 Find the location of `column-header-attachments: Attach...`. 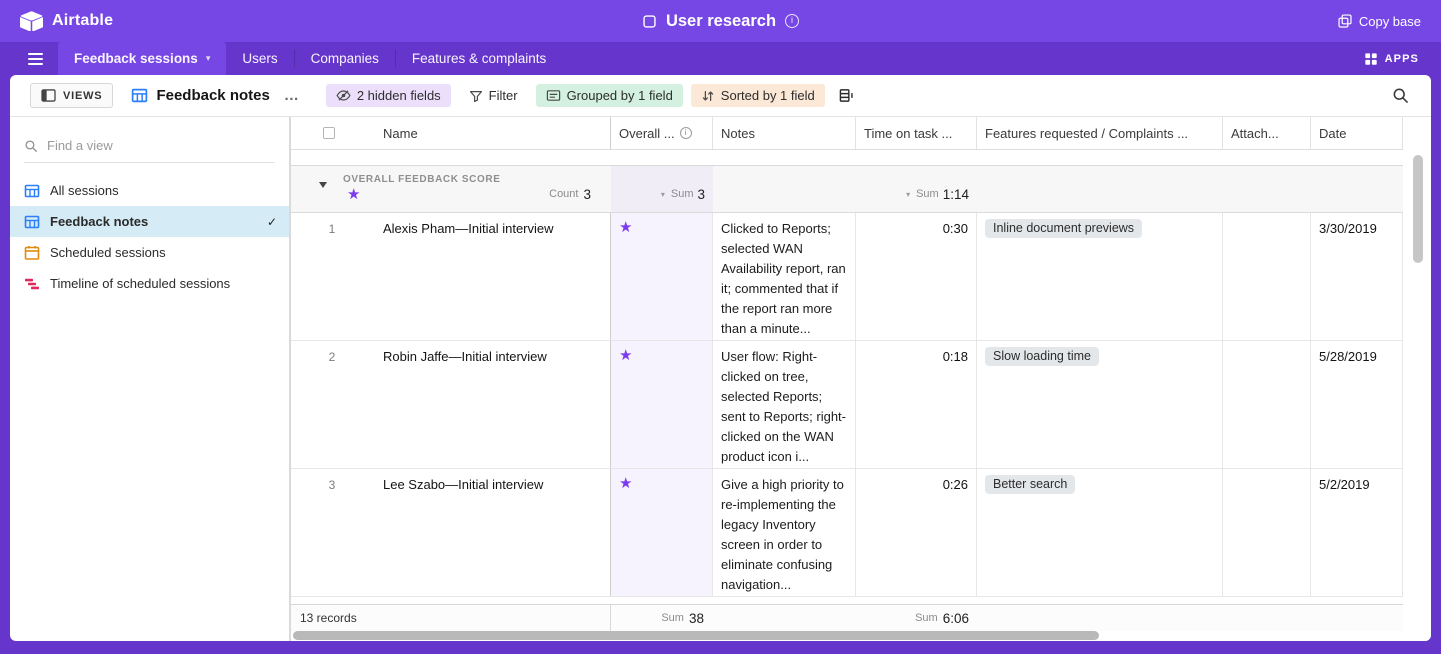

column-header-attachments: Attach... is located at coordinates (1267, 133).